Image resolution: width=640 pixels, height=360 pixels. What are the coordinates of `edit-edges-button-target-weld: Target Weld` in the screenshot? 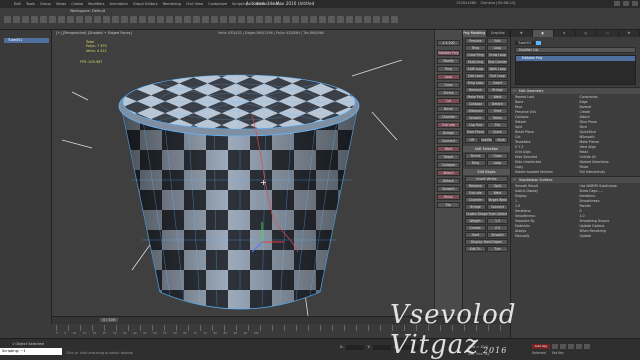 It's located at (497, 200).